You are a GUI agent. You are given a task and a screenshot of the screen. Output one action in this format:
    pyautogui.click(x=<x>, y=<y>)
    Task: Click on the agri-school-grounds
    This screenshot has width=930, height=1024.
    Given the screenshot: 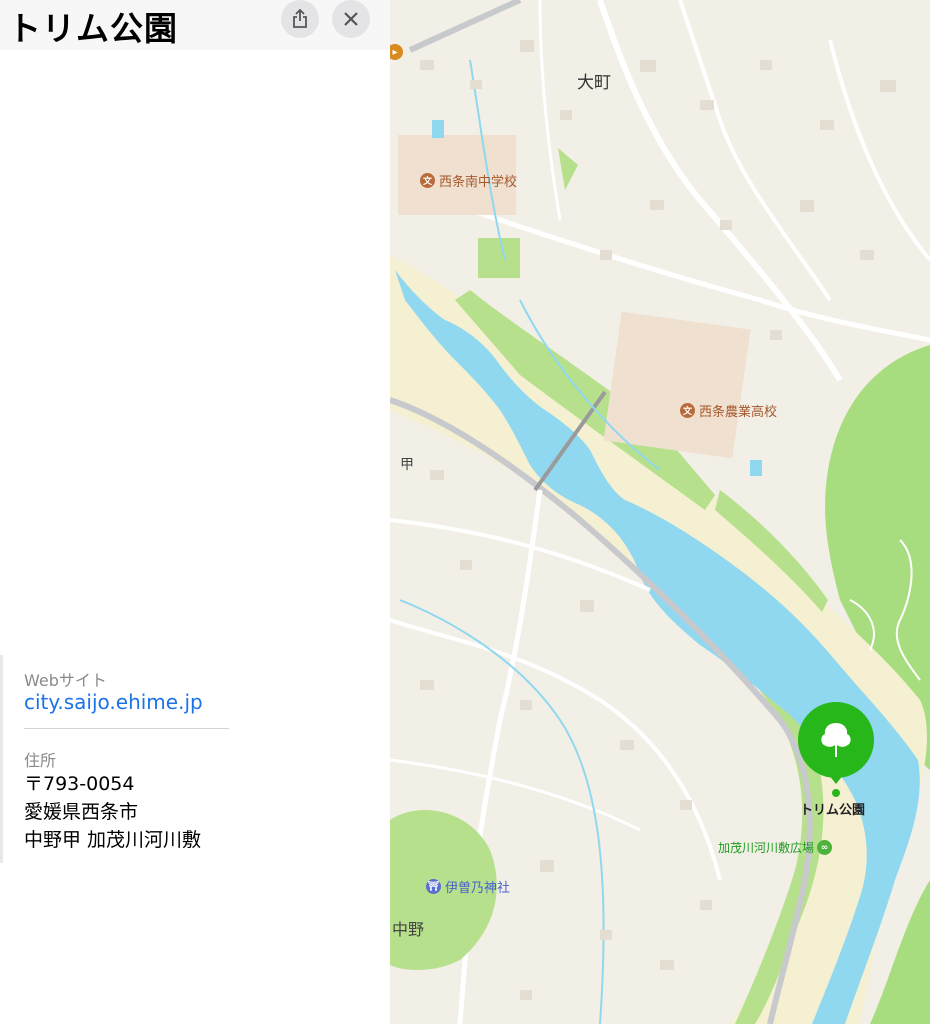 What is the action you would take?
    pyautogui.click(x=677, y=385)
    